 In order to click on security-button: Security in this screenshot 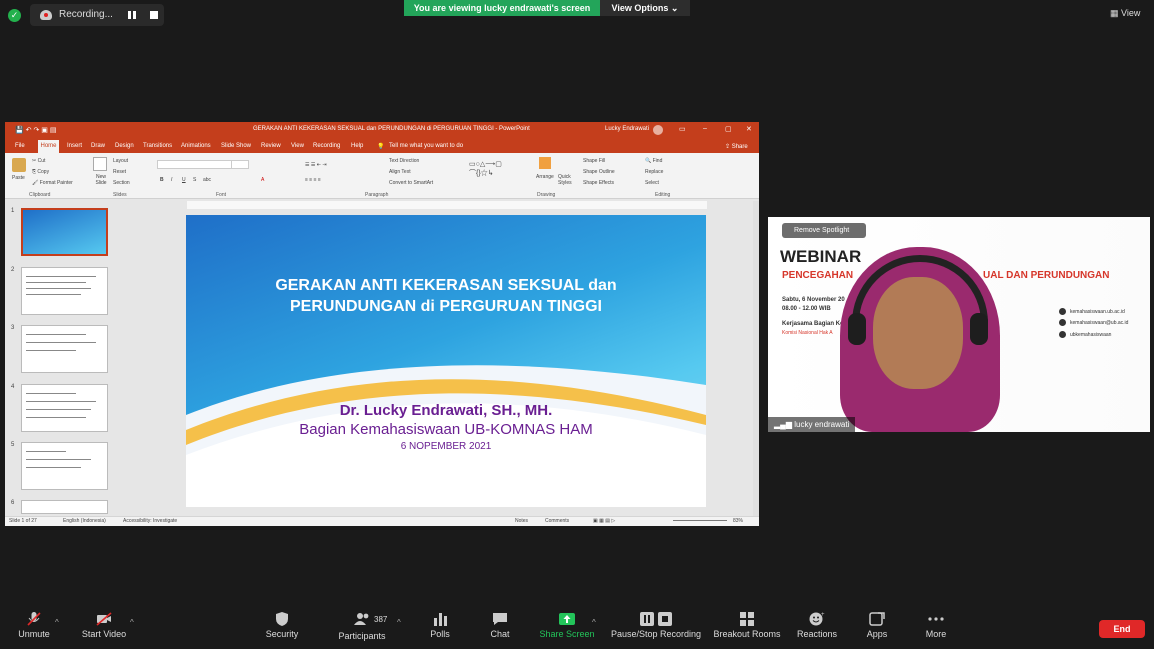, I will do `click(282, 622)`.